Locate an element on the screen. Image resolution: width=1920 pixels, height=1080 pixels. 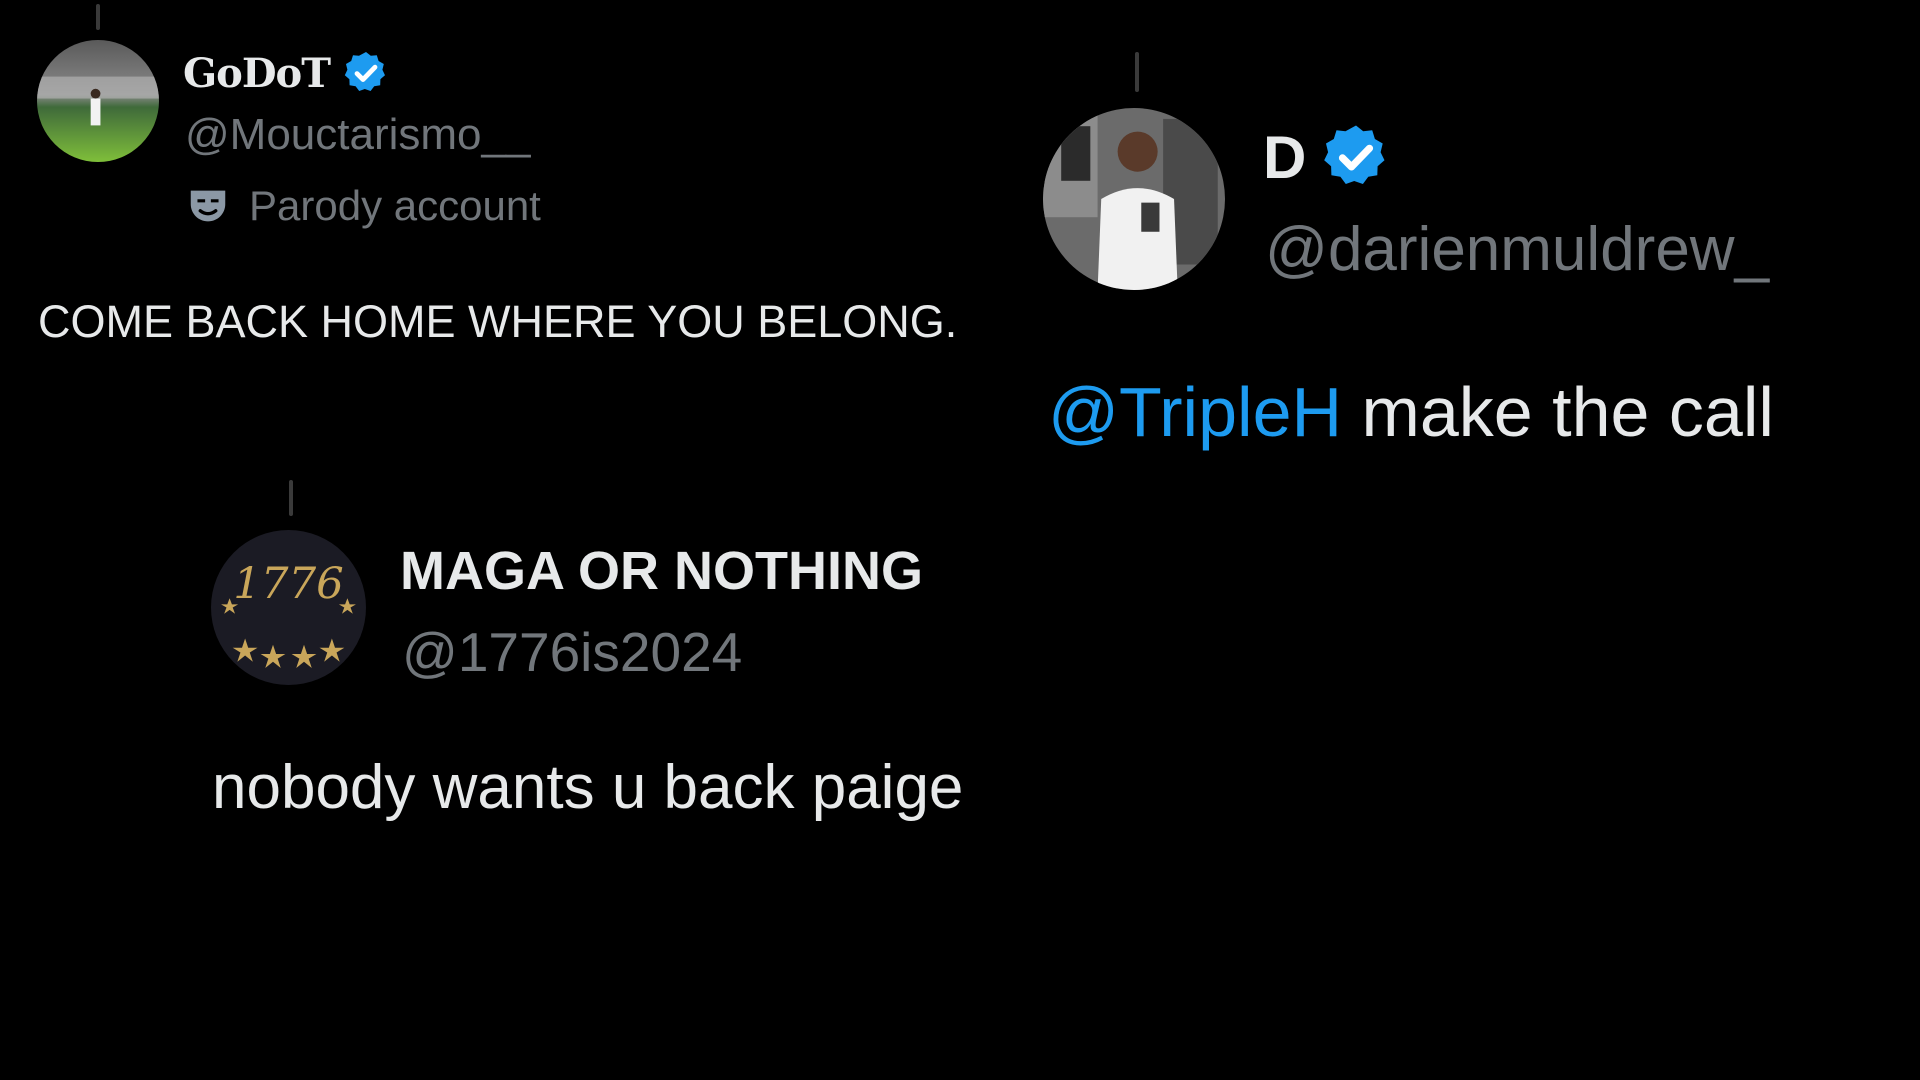
avatar: 1776 is located at coordinates (288, 607).